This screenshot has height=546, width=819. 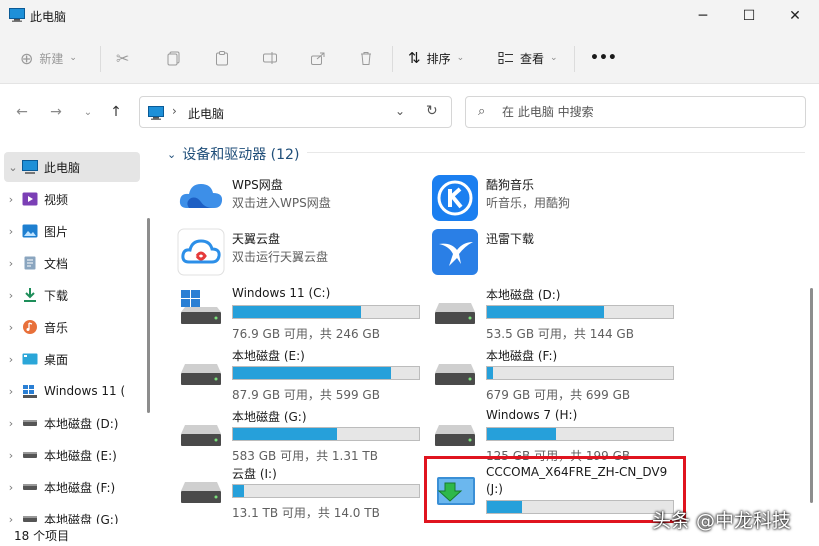 What do you see at coordinates (268, 356) in the screenshot?
I see `drive-name: 本地磁盘 (E:)` at bounding box center [268, 356].